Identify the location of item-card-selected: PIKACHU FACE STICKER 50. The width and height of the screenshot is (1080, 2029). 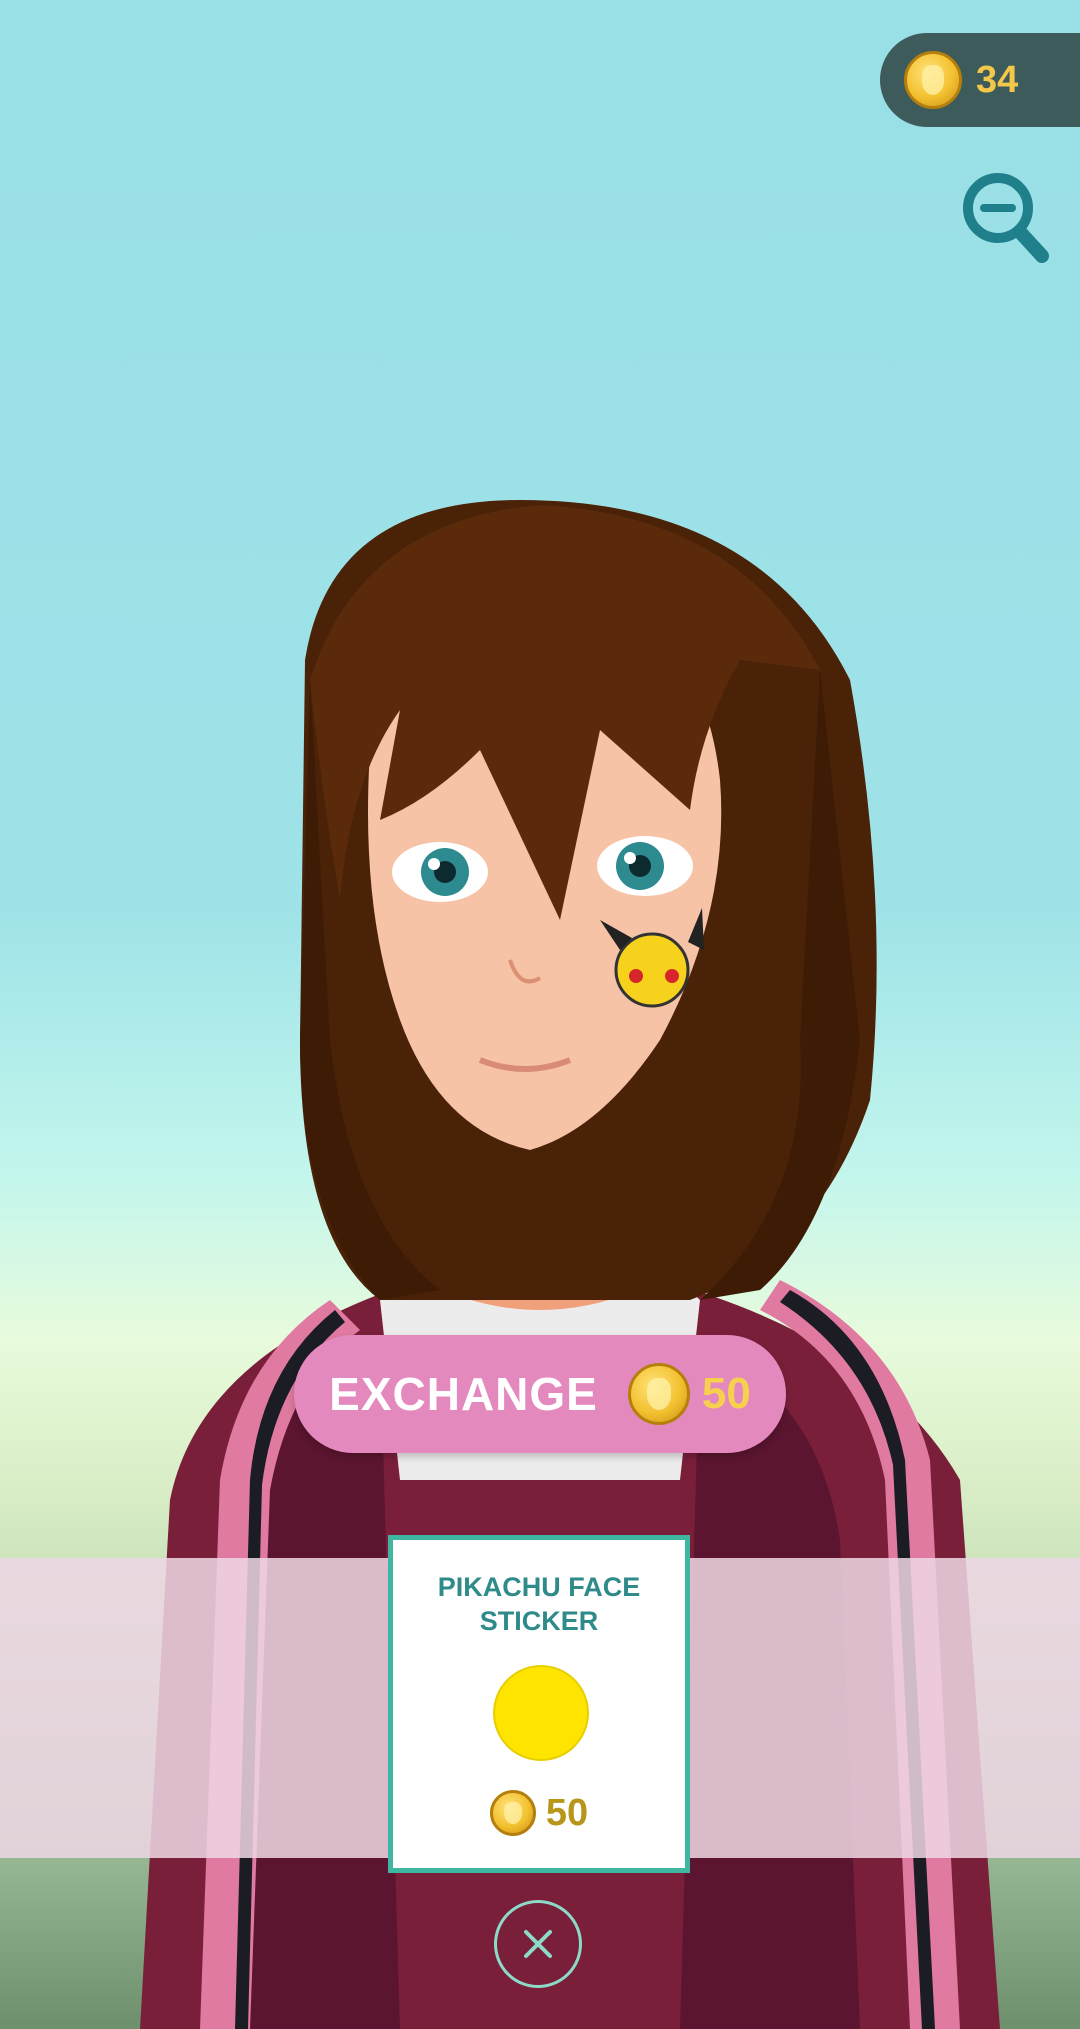
(539, 1704).